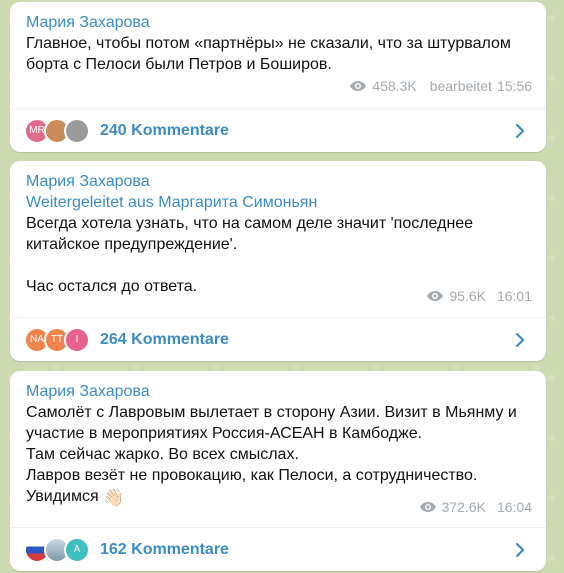 The image size is (564, 573). I want to click on timestamp: 16:01, so click(514, 296).